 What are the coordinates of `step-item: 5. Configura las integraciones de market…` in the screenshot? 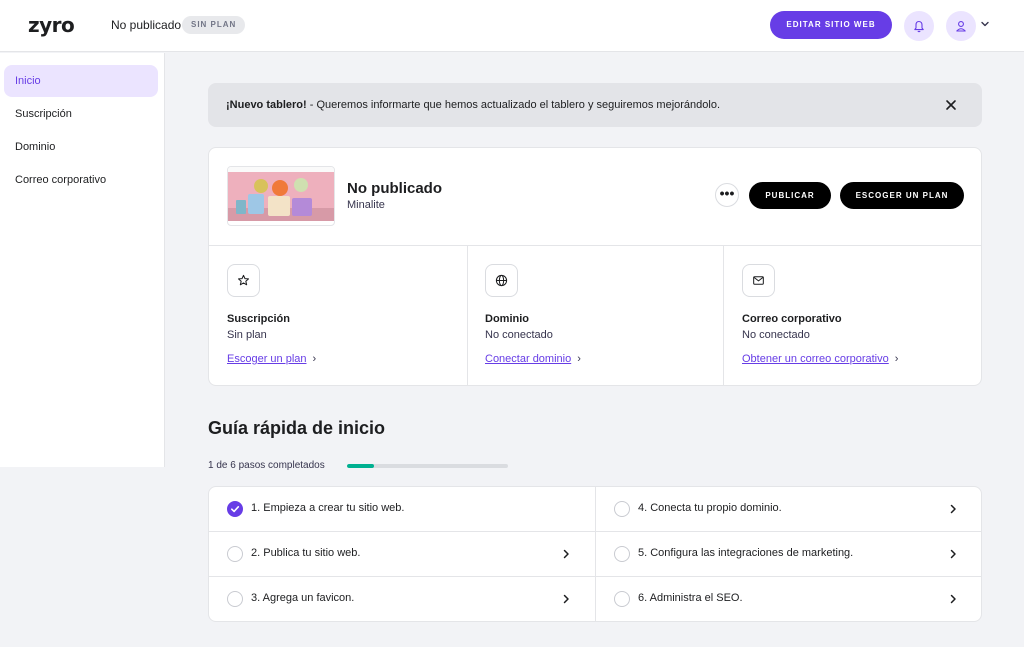 It's located at (789, 554).